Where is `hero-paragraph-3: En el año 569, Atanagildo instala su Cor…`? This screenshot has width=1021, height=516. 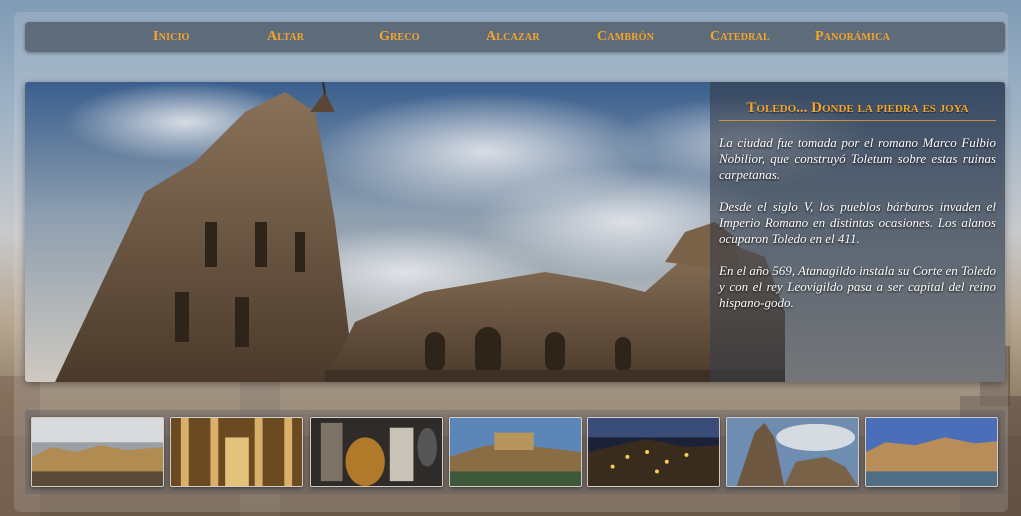
hero-paragraph-3: En el año 569, Atanagildo instala su Cor… is located at coordinates (857, 286).